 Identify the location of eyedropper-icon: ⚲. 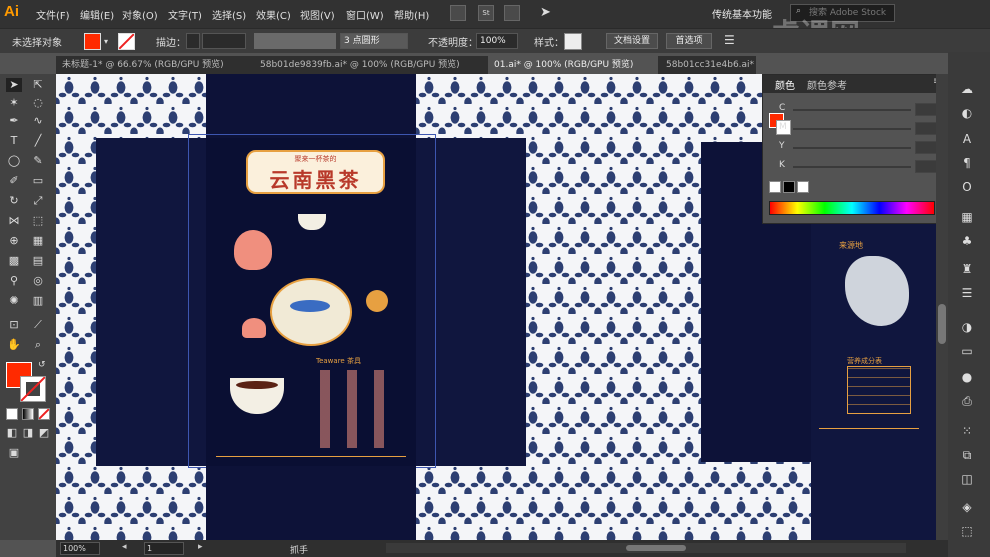
(14, 281).